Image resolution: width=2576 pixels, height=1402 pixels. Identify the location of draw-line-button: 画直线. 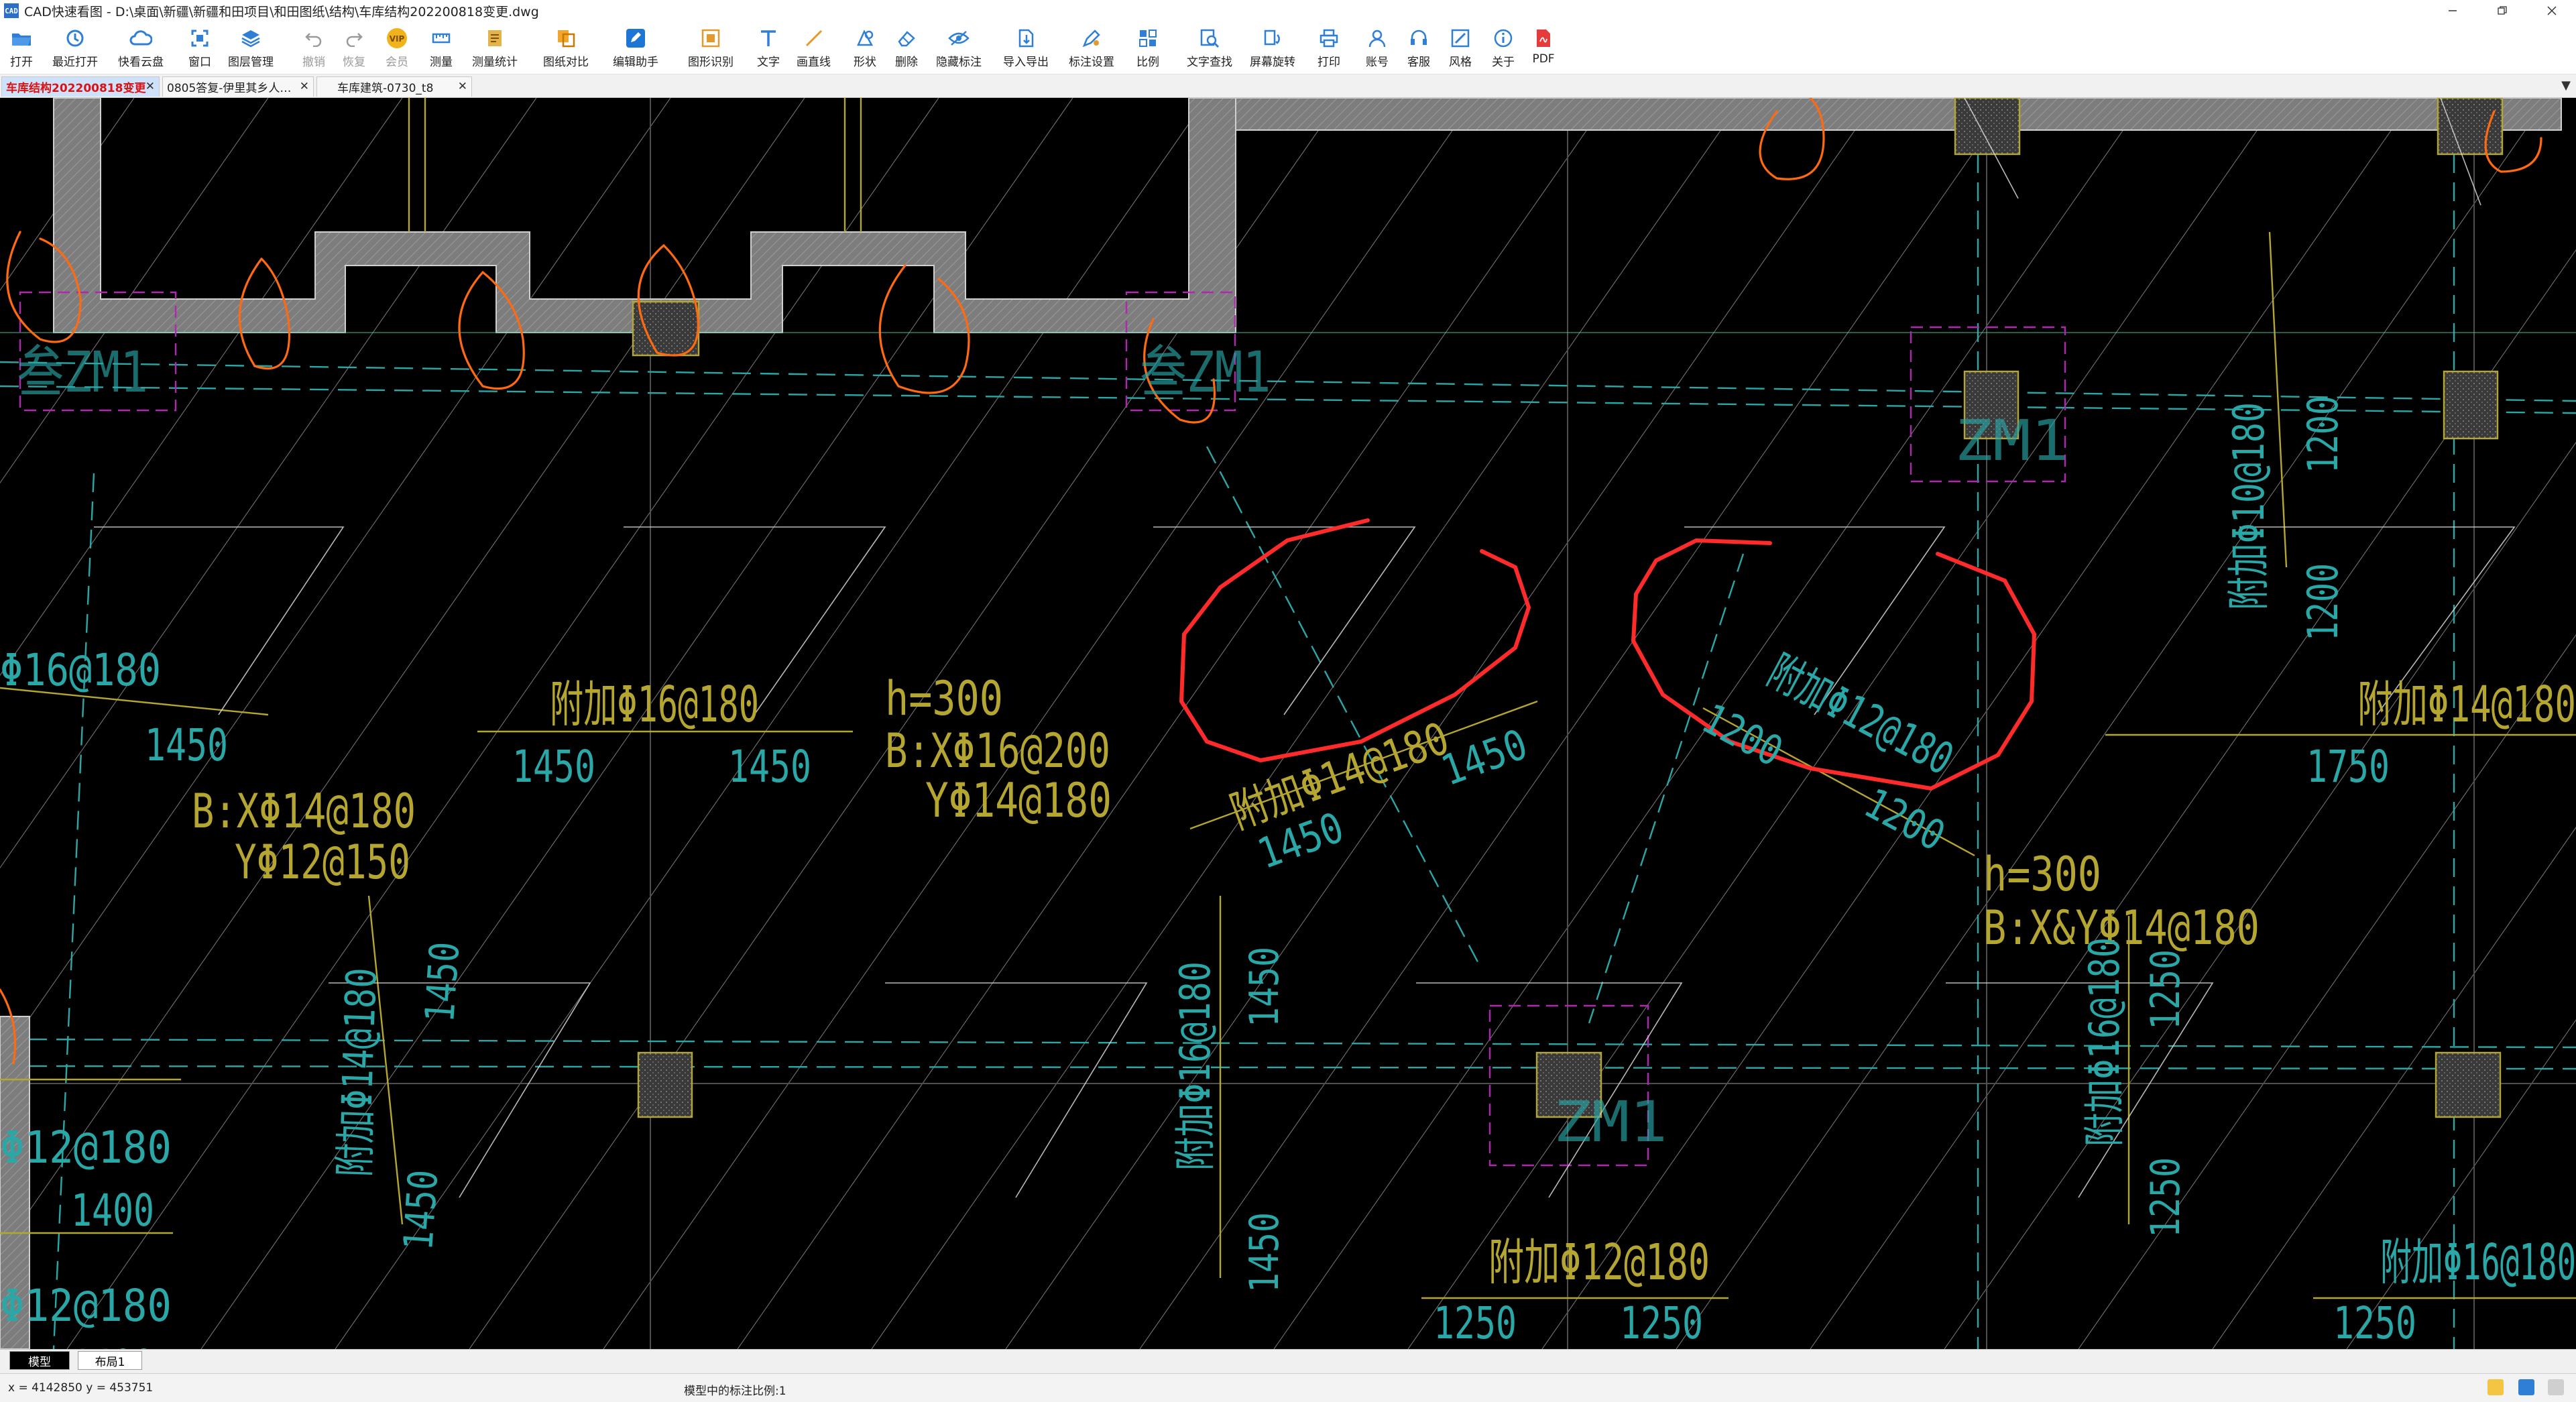
(814, 48).